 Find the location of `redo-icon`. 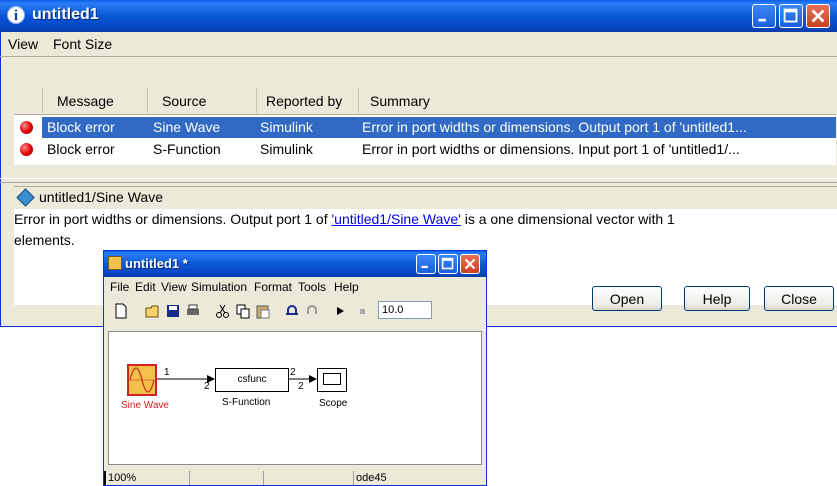

redo-icon is located at coordinates (313, 311).